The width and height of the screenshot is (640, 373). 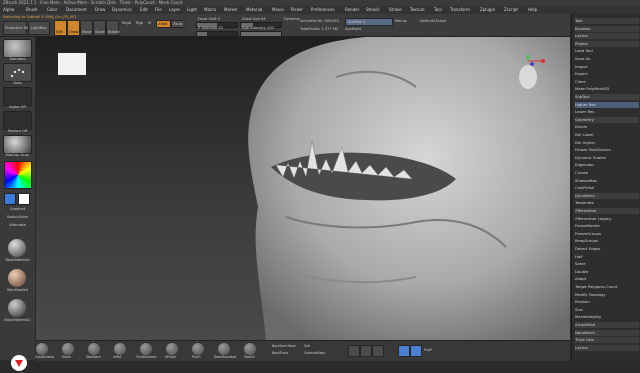 I want to click on tool-palette-item-dynamic-subdiv: Dynamic Subdiv, so click(x=607, y=158).